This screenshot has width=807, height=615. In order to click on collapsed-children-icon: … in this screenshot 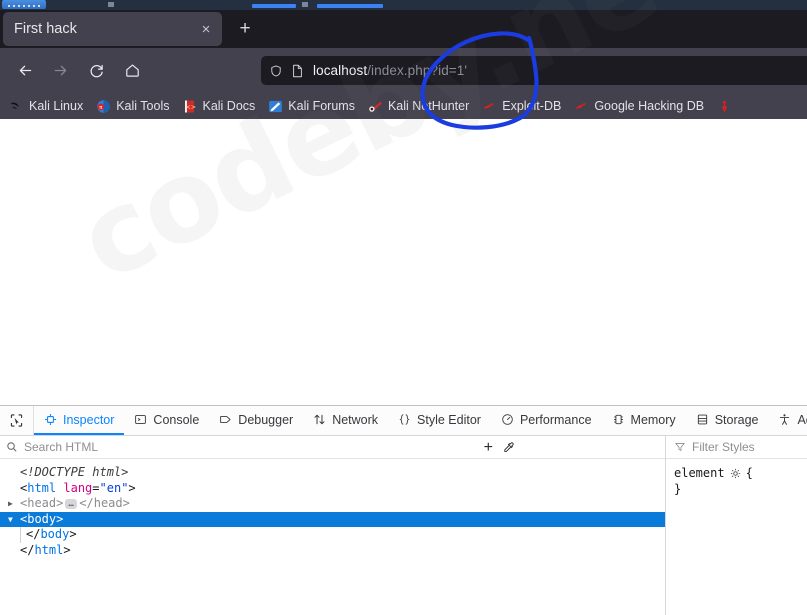, I will do `click(71, 503)`.